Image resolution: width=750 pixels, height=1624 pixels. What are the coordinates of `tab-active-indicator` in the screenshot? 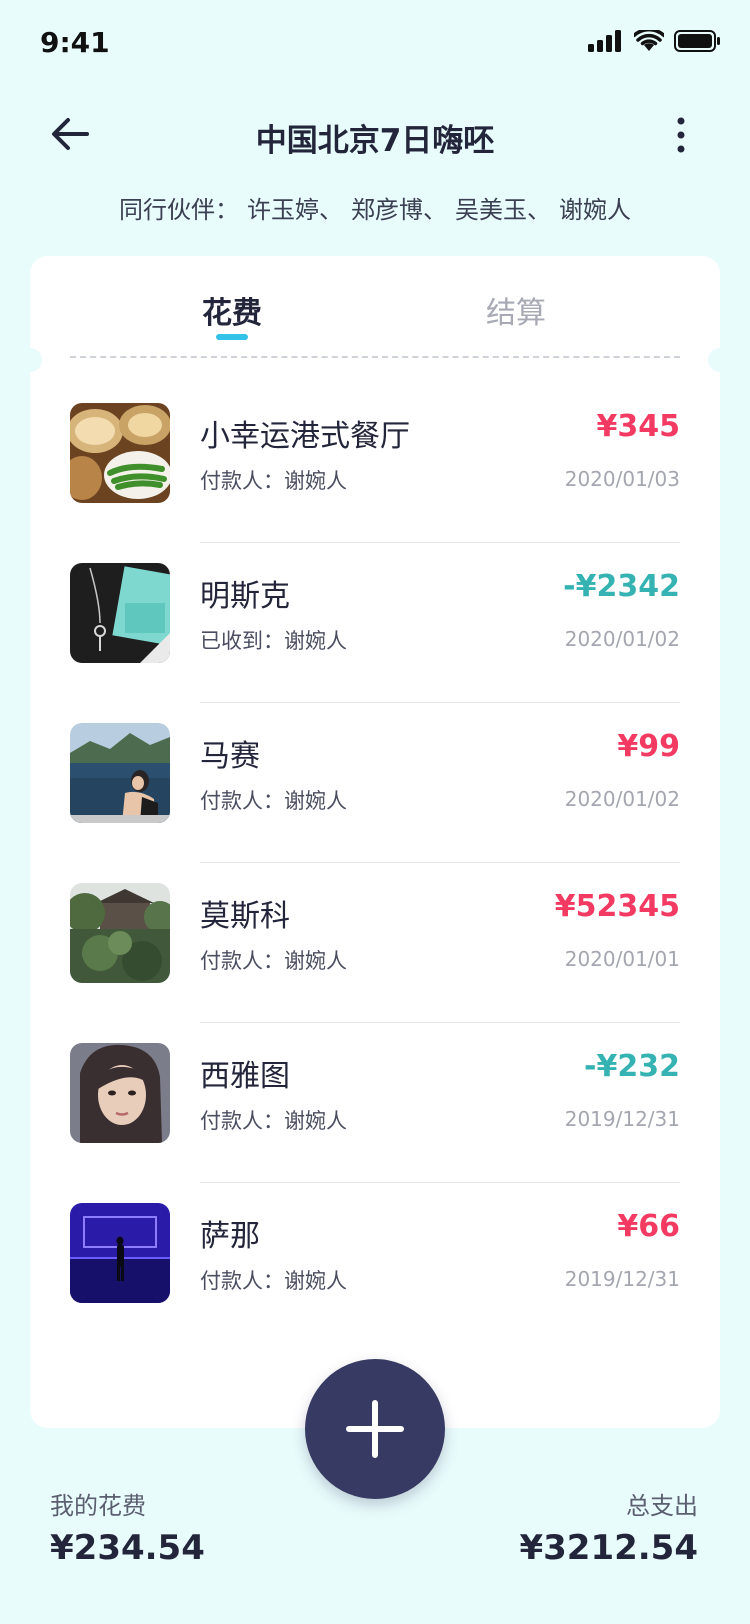 It's located at (232, 337).